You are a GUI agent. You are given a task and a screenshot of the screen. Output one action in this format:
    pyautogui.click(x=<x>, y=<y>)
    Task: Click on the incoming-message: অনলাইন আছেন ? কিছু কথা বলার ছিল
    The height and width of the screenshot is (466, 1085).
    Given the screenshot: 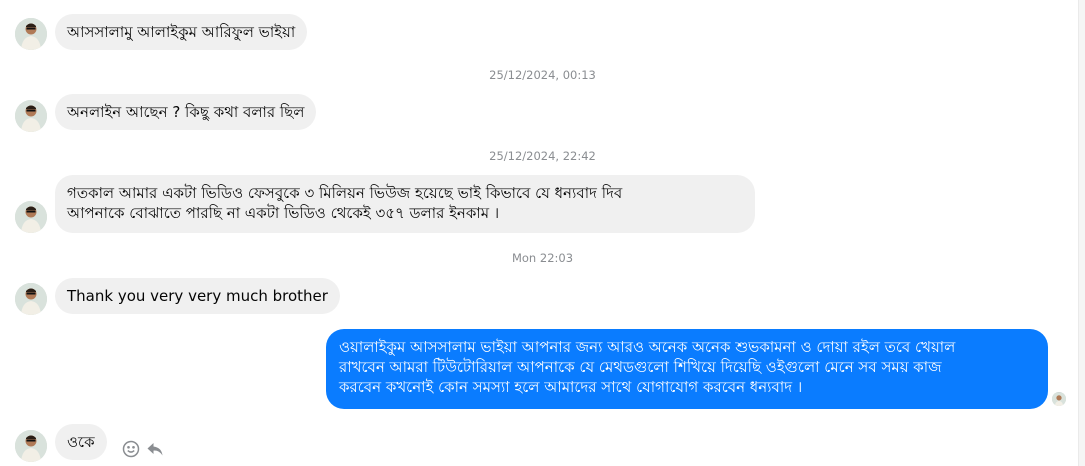 What is the action you would take?
    pyautogui.click(x=186, y=112)
    